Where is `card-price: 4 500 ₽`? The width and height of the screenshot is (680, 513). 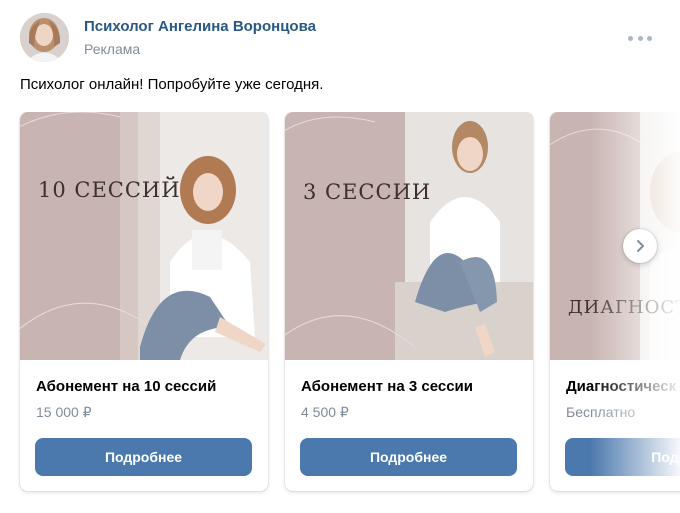 card-price: 4 500 ₽ is located at coordinates (325, 412).